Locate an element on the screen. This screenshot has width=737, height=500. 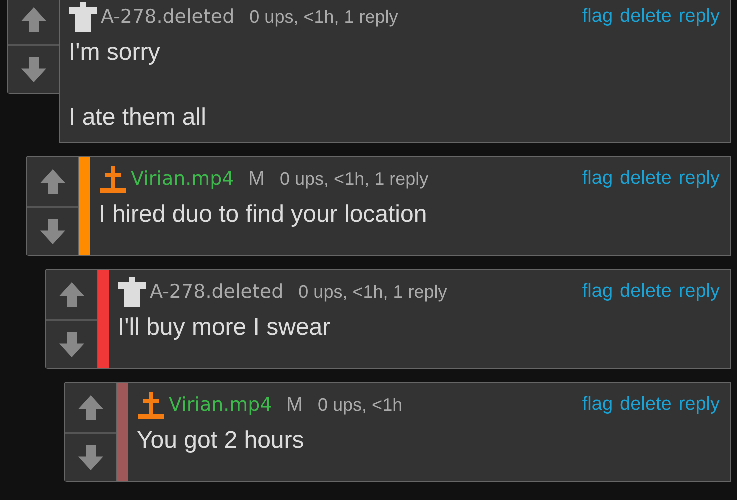
comment-text: I'll buy more I swear is located at coordinates (225, 328).